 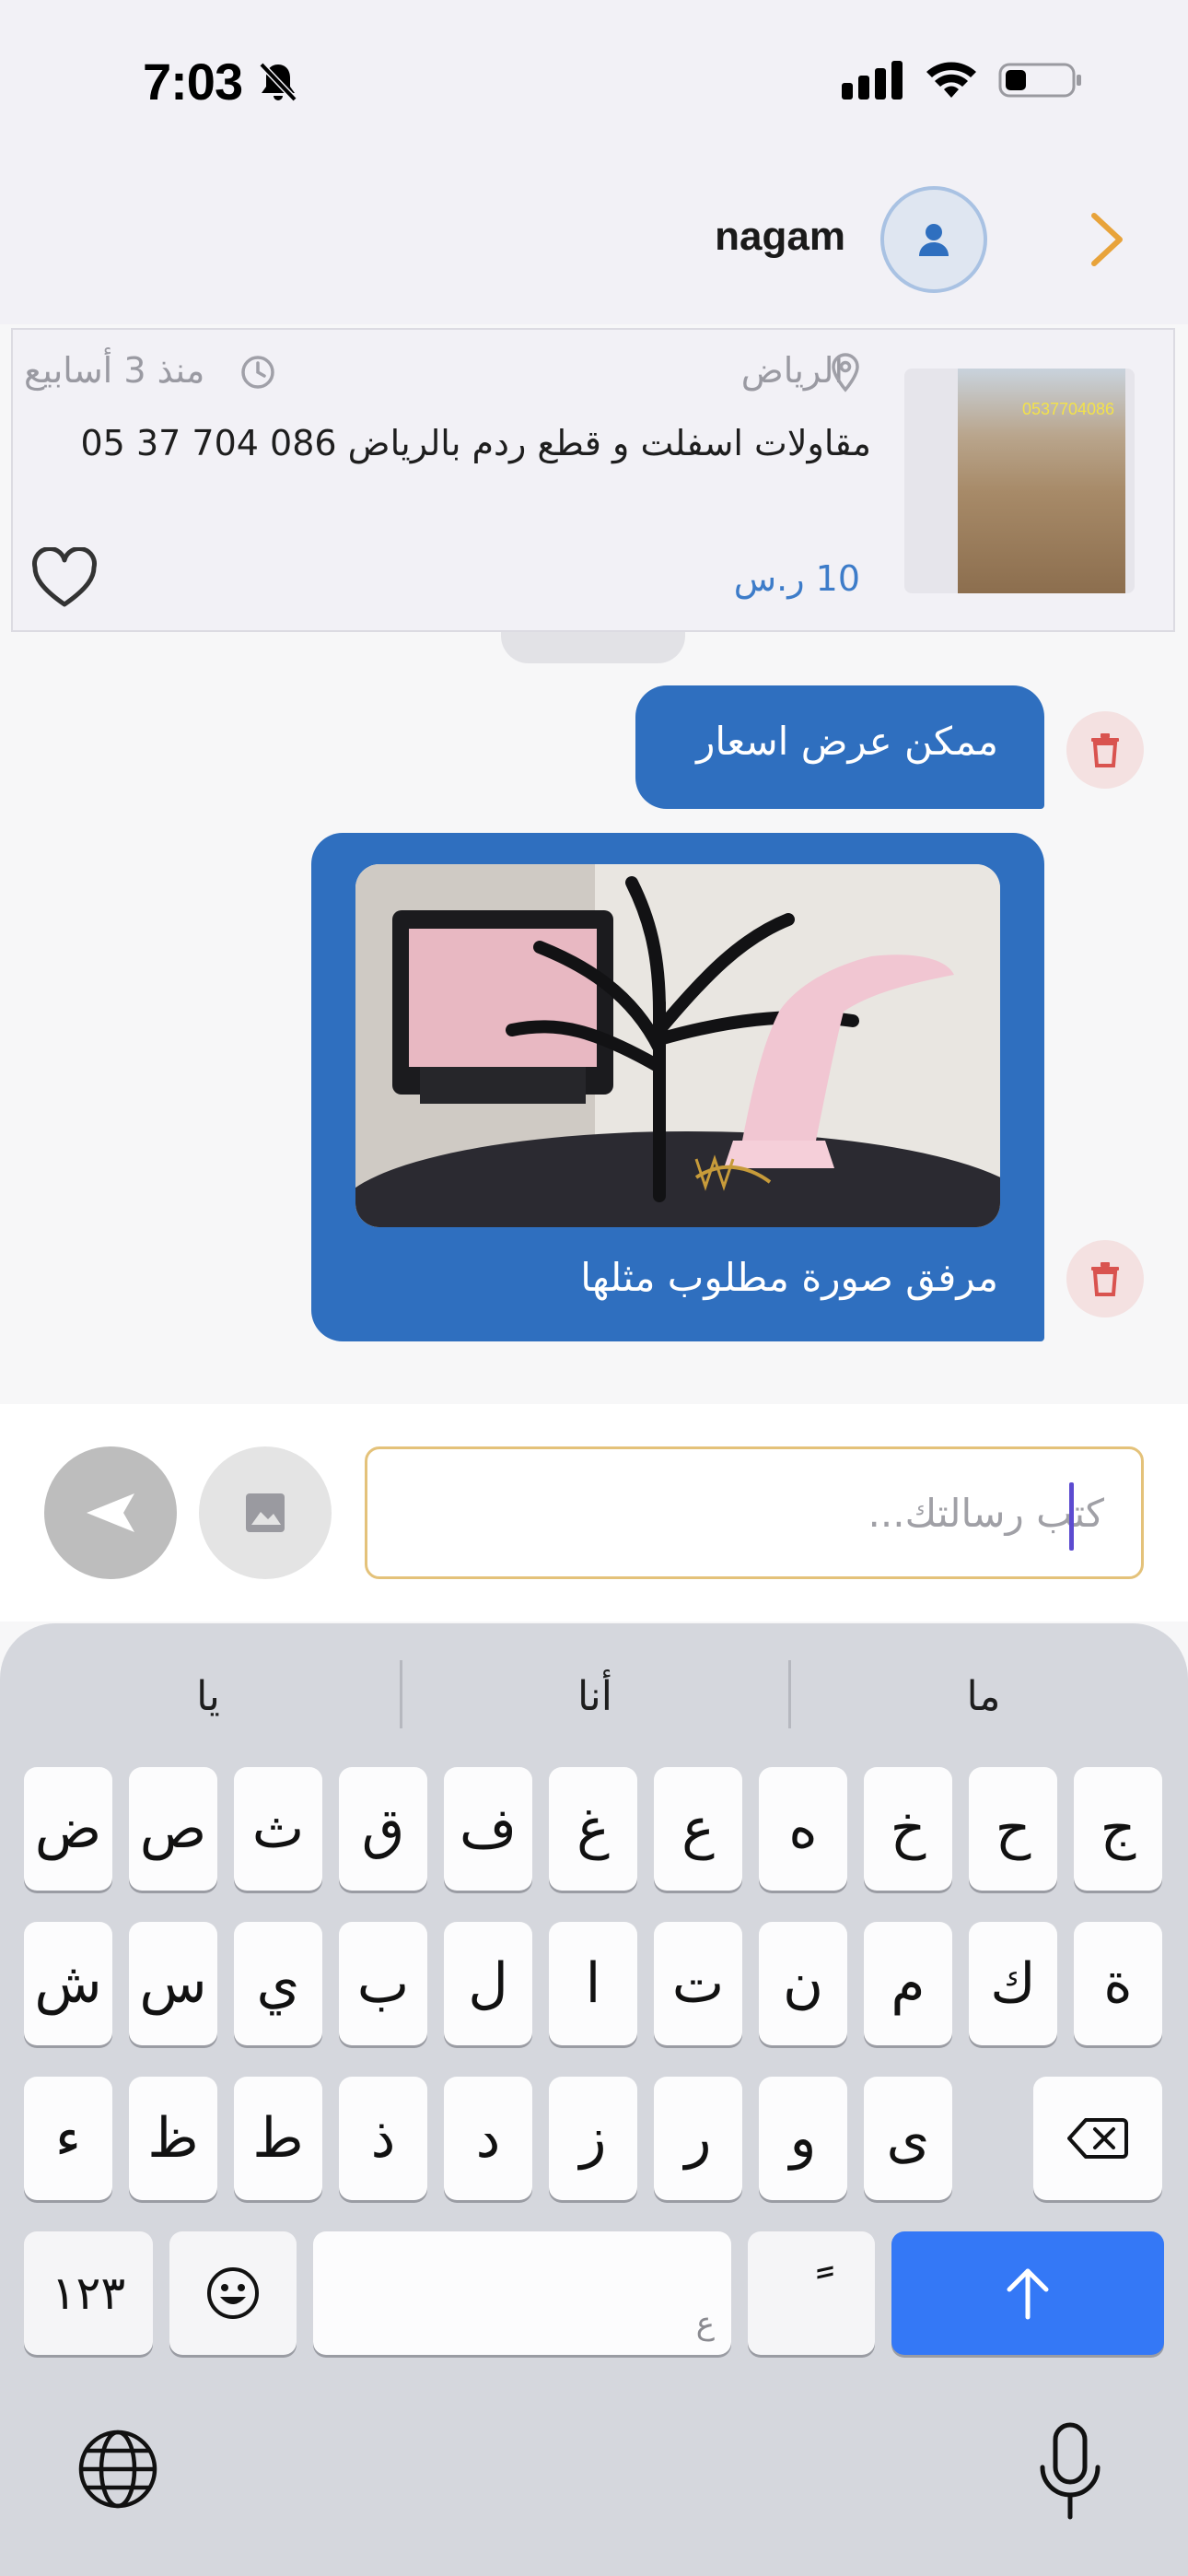 I want to click on key: ذ, so click(x=383, y=2138).